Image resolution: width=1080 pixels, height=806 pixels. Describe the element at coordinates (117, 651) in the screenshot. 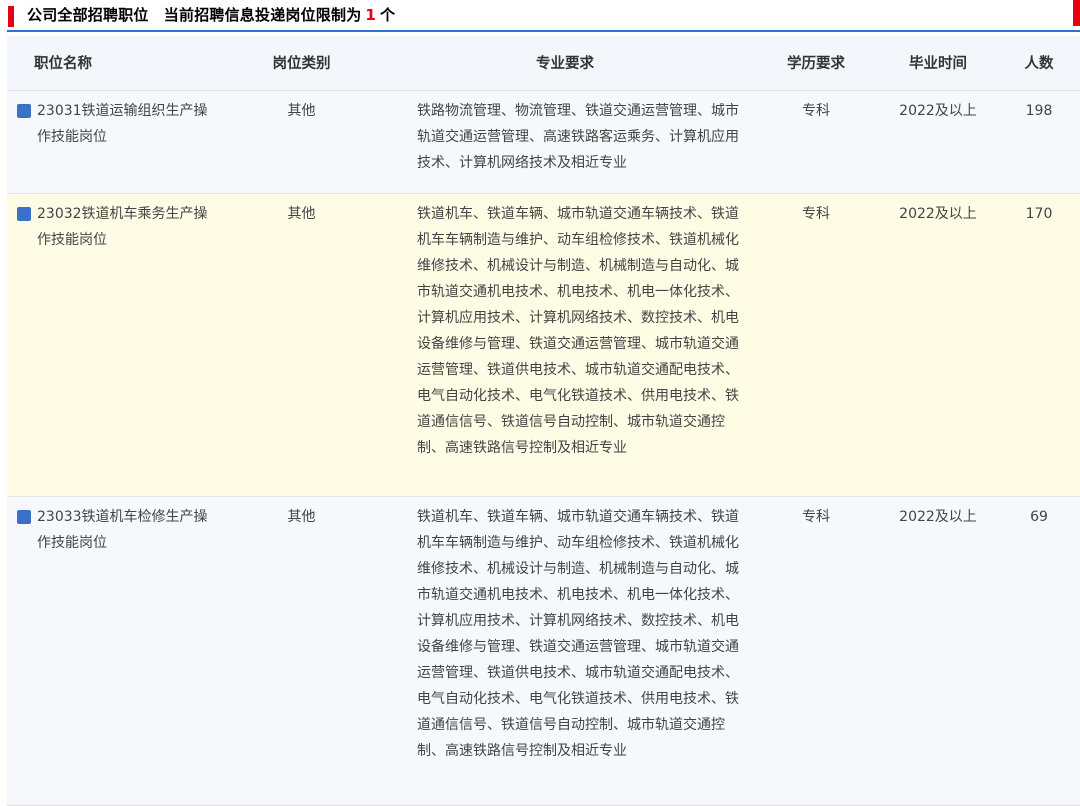

I see `position-name-cell: 23033铁道机车检修生产操作技能岗位` at that location.